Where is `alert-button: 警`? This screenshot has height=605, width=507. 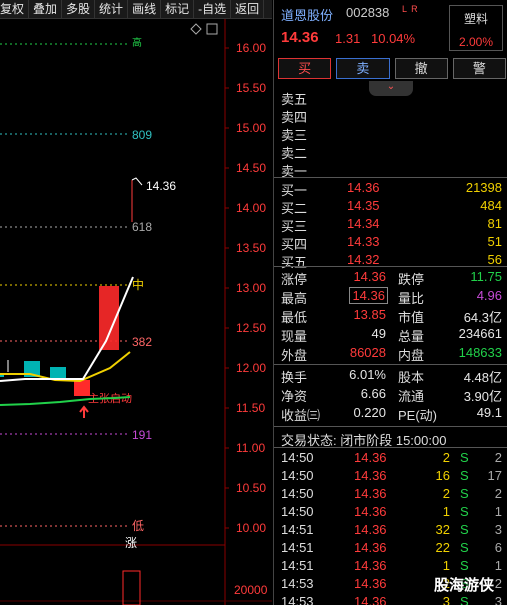
alert-button: 警 is located at coordinates (479, 68).